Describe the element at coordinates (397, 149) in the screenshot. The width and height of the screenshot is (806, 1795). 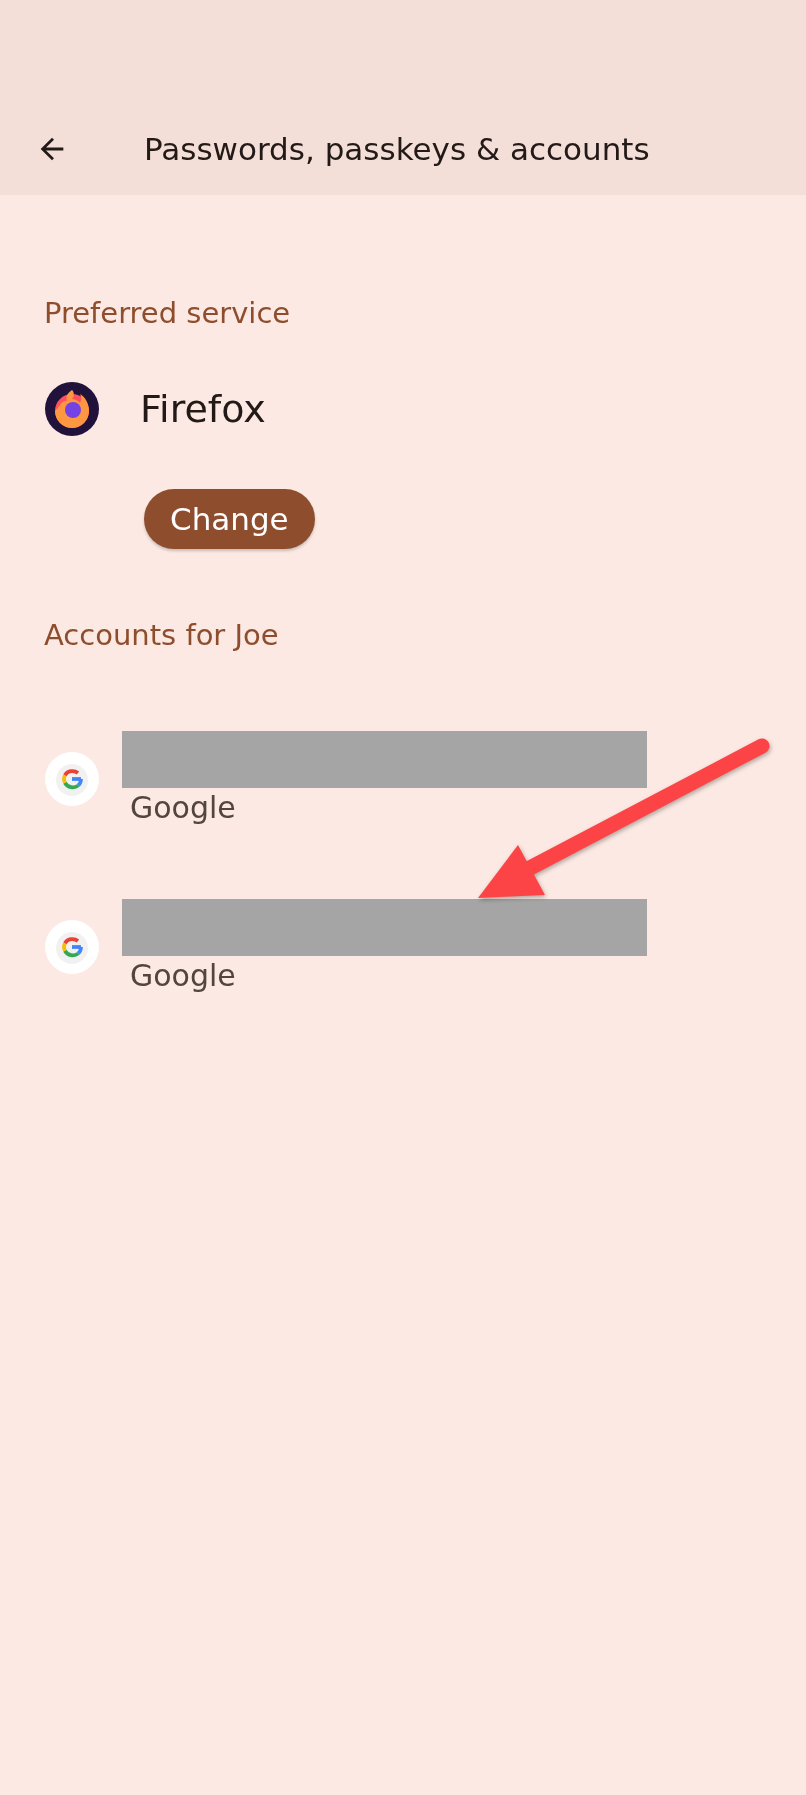
I see `screen-title: Passwords, passkeys & accounts` at that location.